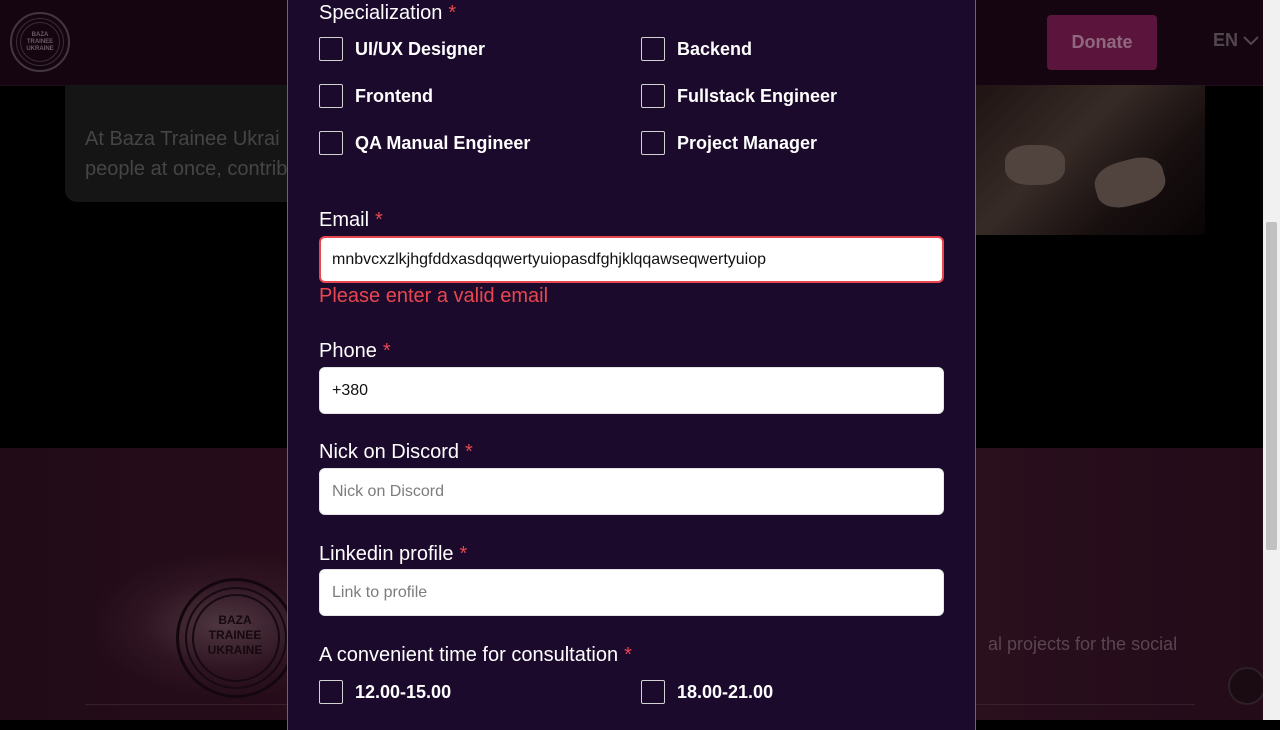  I want to click on checkbox-label: UI/UX Designer, so click(420, 48).